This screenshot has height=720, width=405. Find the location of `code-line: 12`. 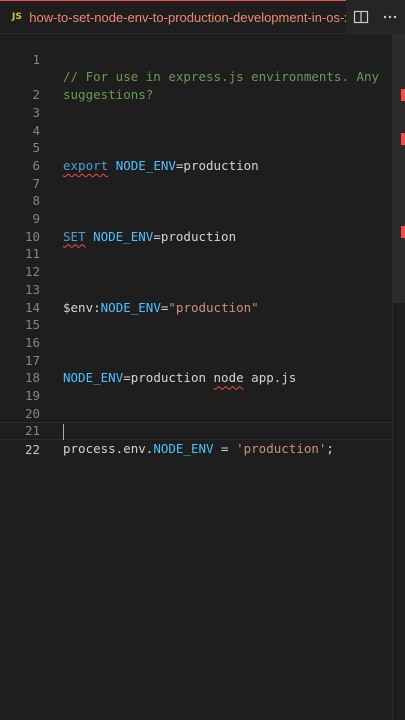

code-line: 12 is located at coordinates (196, 262).